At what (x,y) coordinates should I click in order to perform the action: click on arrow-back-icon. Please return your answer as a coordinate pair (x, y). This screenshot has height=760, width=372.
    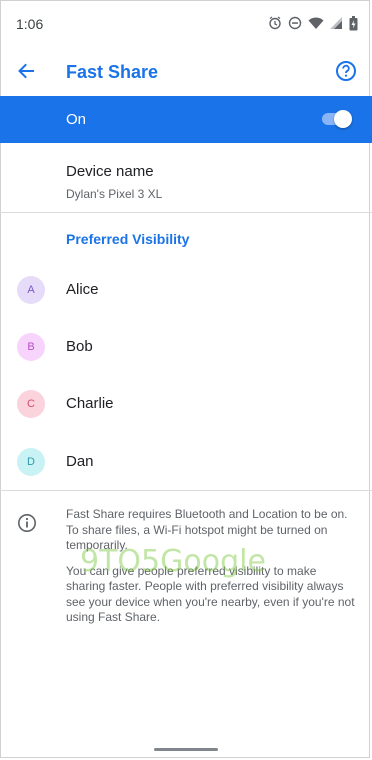
    Looking at the image, I should click on (26, 71).